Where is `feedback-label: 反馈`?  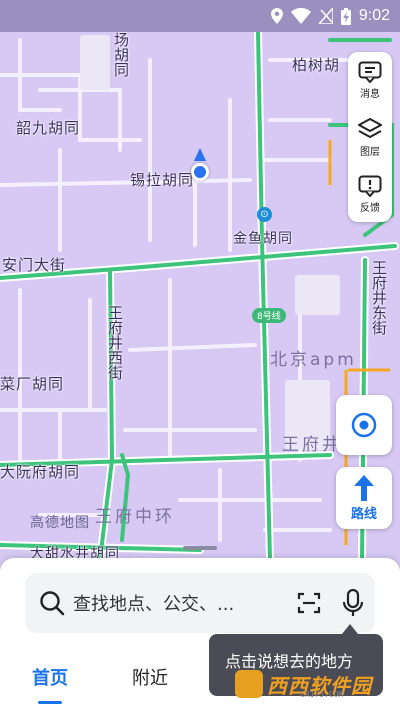
feedback-label: 反馈 is located at coordinates (370, 208).